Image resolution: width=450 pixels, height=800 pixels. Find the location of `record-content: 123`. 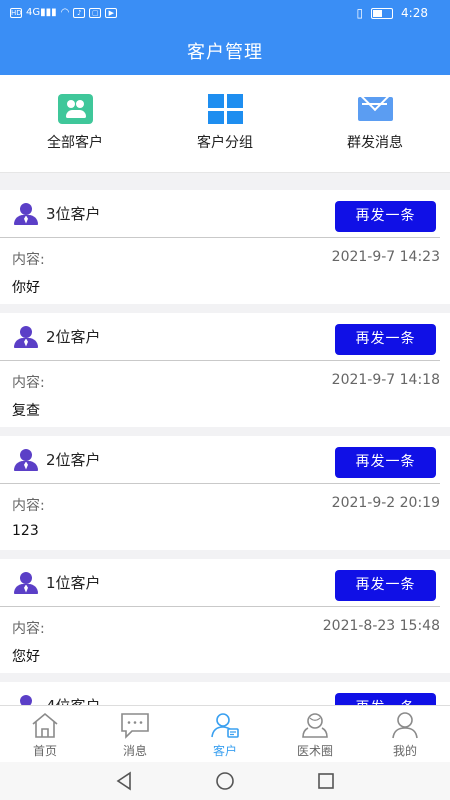

record-content: 123 is located at coordinates (25, 531).